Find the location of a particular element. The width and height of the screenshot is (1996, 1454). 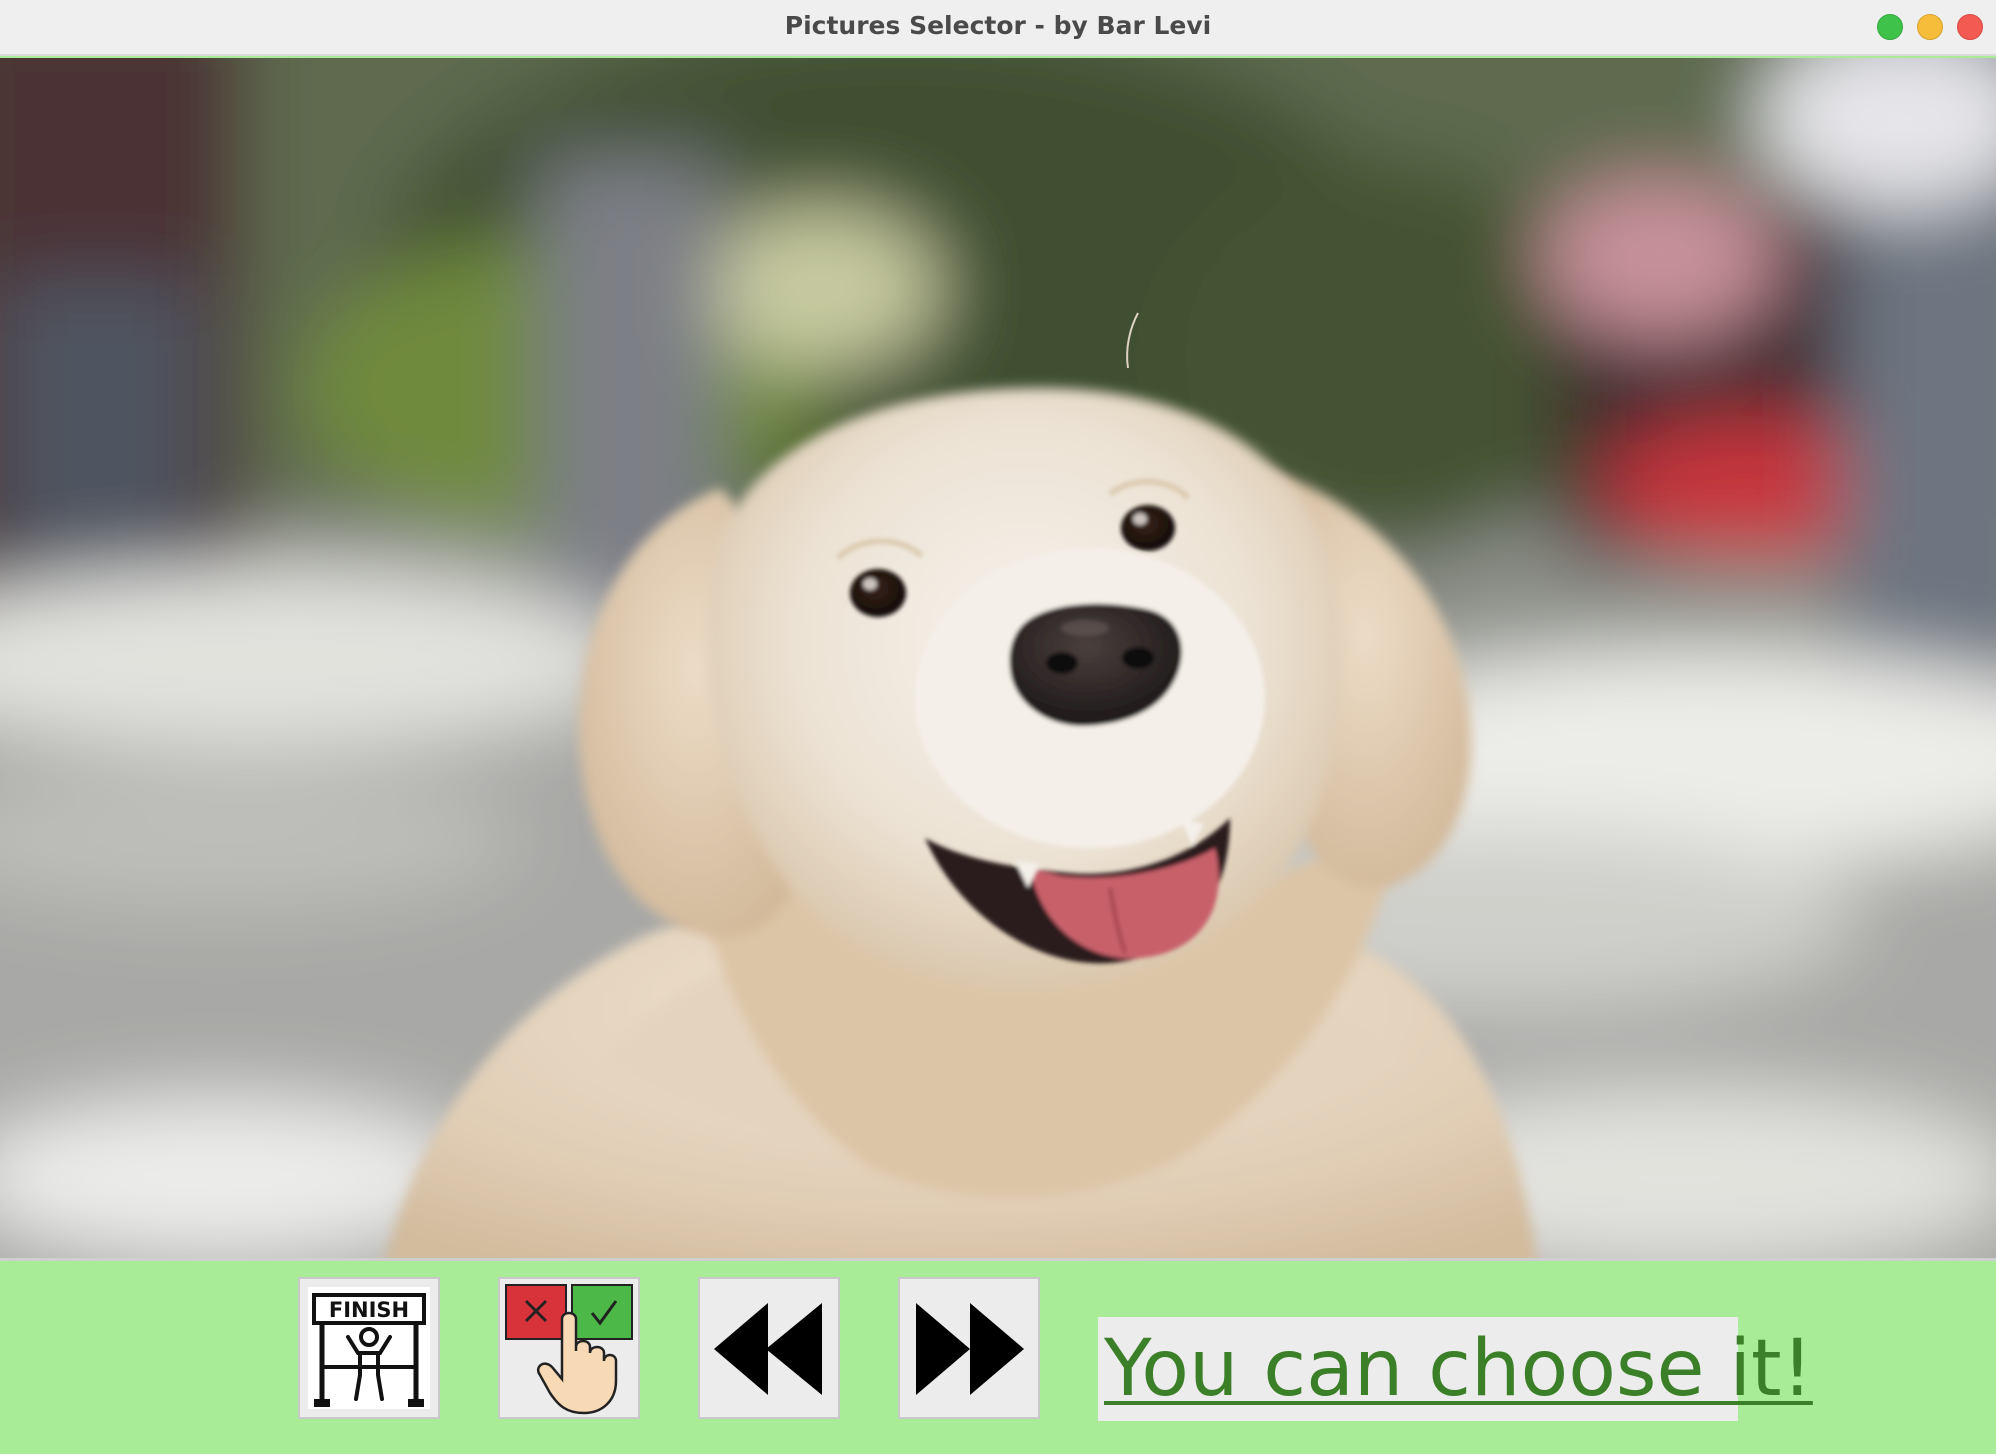

select-x-check-icon is located at coordinates (569, 1349).